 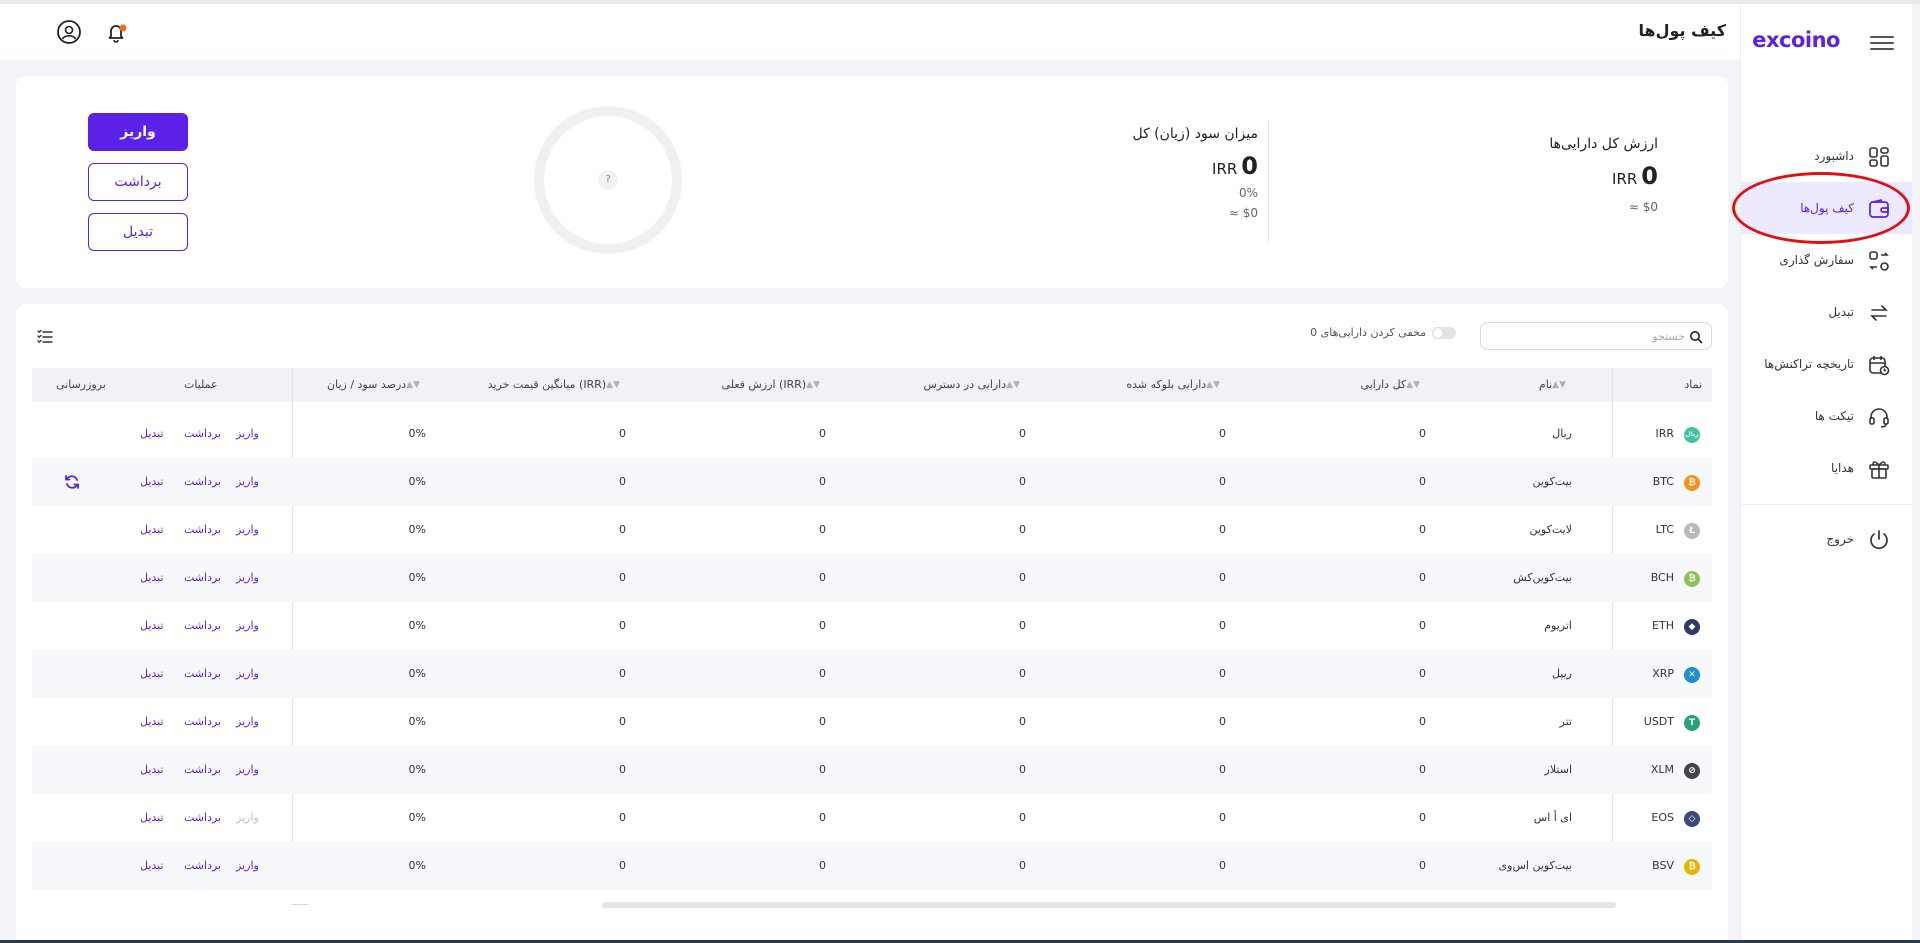 What do you see at coordinates (376, 385) in the screenshot?
I see `col-profit-percent: درصد سود / زیان▲▼` at bounding box center [376, 385].